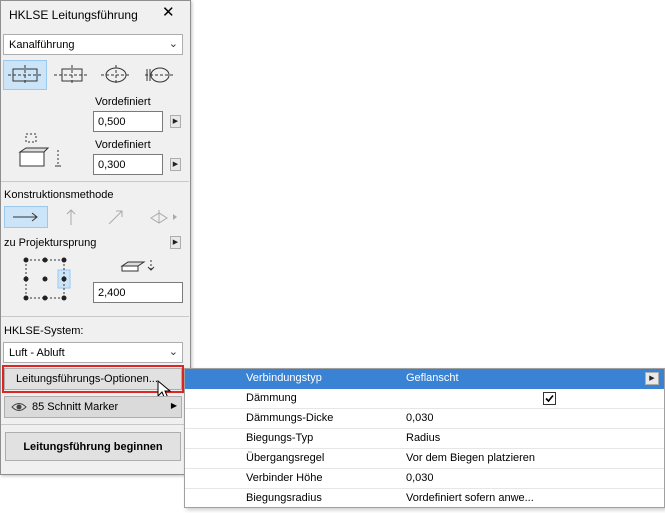 The image size is (665, 513). Describe the element at coordinates (173, 405) in the screenshot. I see `chevron-right-icon: ▶` at that location.